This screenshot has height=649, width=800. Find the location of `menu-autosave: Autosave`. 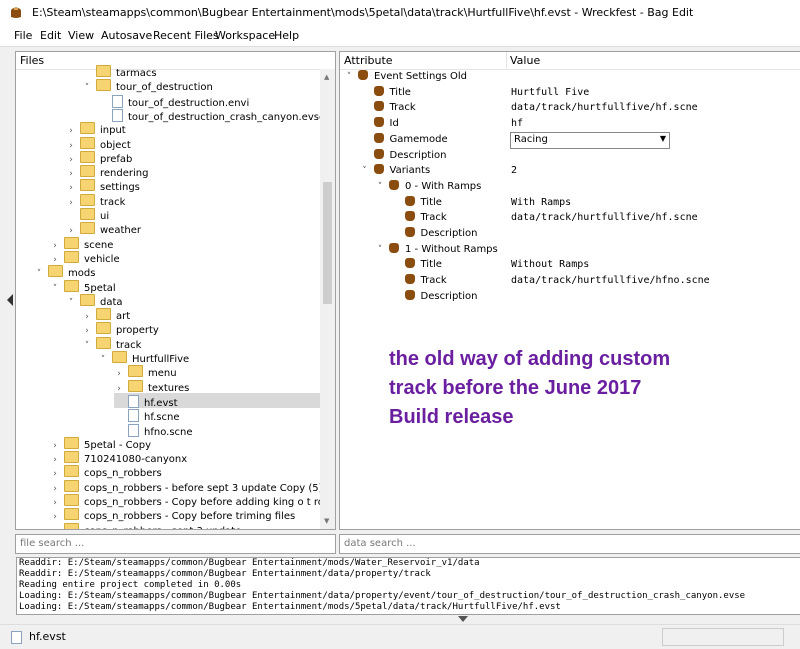

menu-autosave: Autosave is located at coordinates (126, 35).